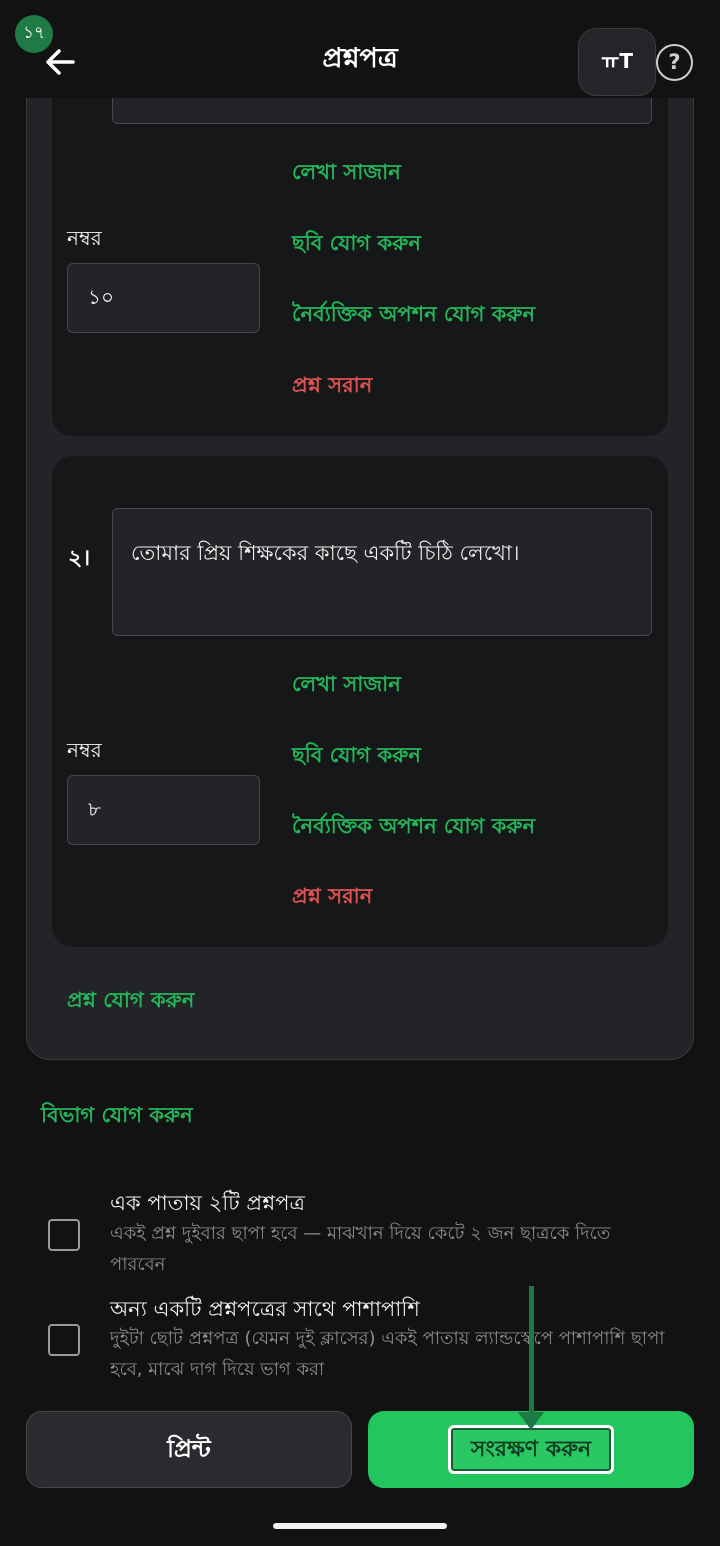 The height and width of the screenshot is (1546, 720). Describe the element at coordinates (189, 1449) in the screenshot. I see `print-button: প্রিন্ট` at that location.